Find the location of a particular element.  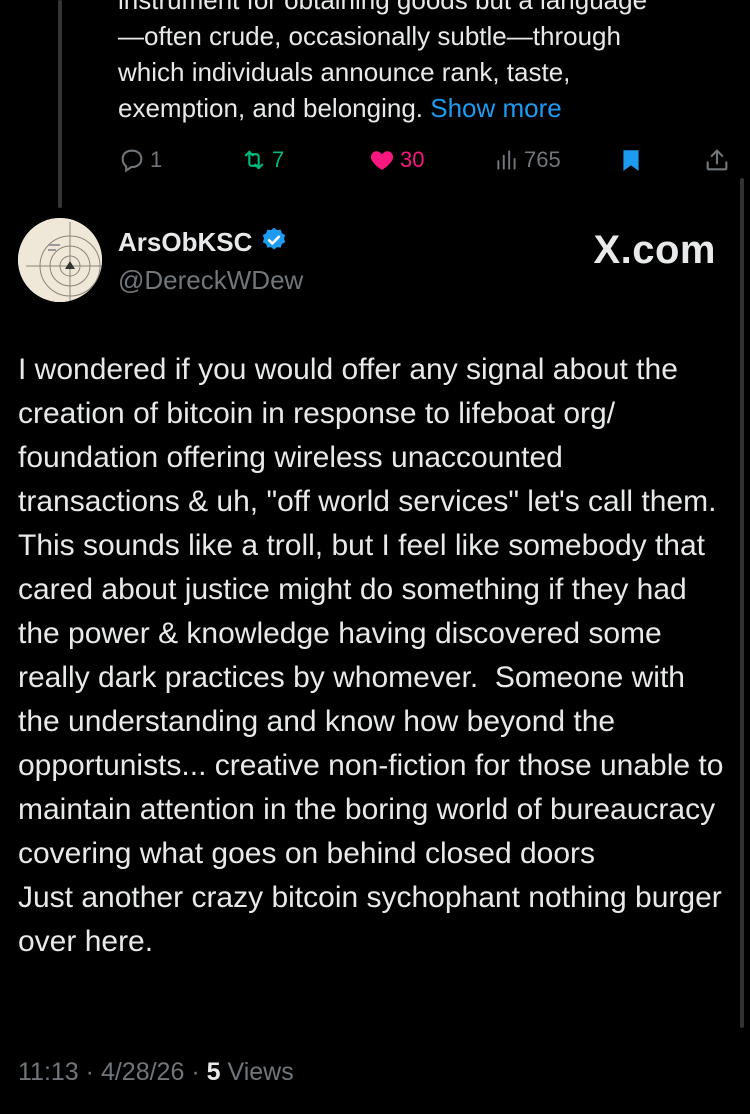

scrollbar is located at coordinates (742, 603).